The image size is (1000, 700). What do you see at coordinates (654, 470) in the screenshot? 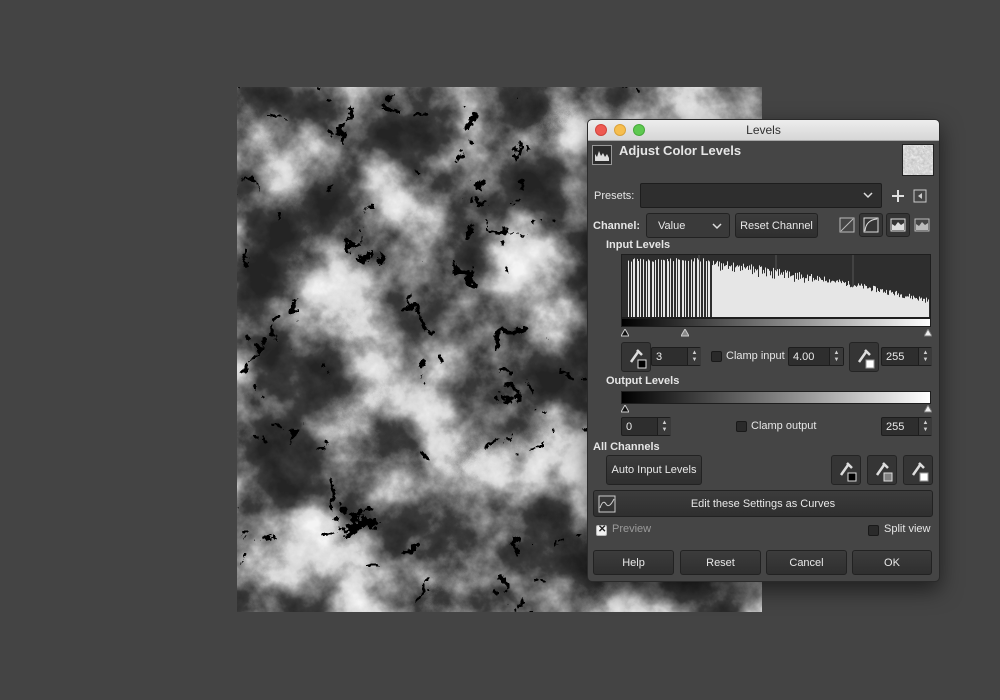
I see `auto-input-levels-button: Auto Input Levels` at bounding box center [654, 470].